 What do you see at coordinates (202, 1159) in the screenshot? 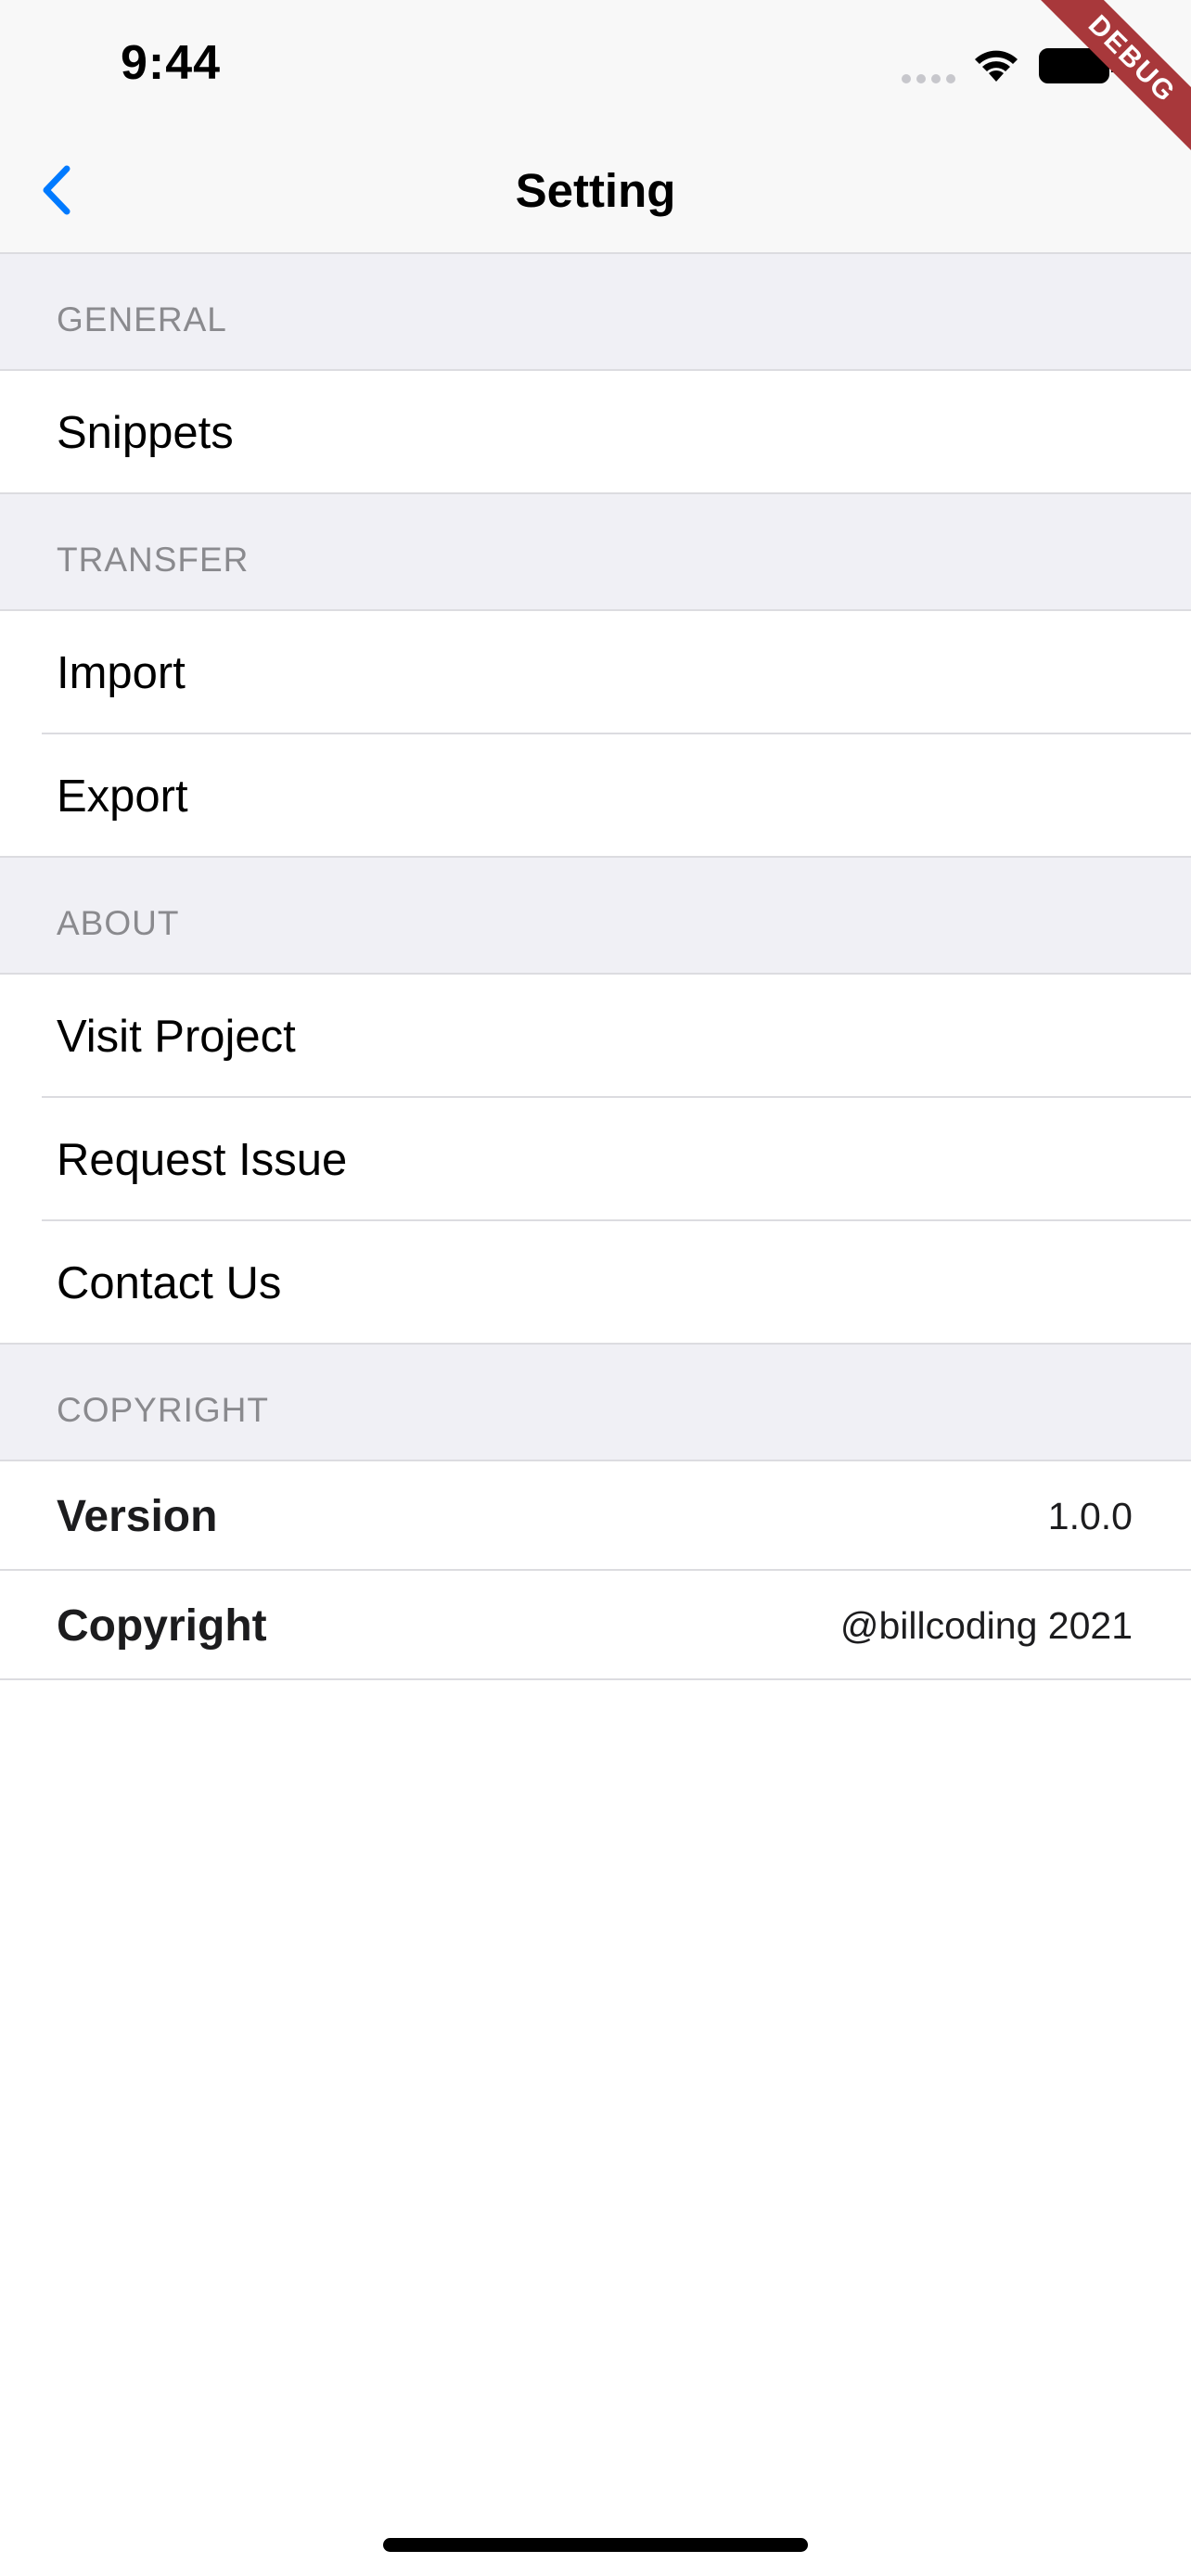
I see `list-item-label: Request Issue` at bounding box center [202, 1159].